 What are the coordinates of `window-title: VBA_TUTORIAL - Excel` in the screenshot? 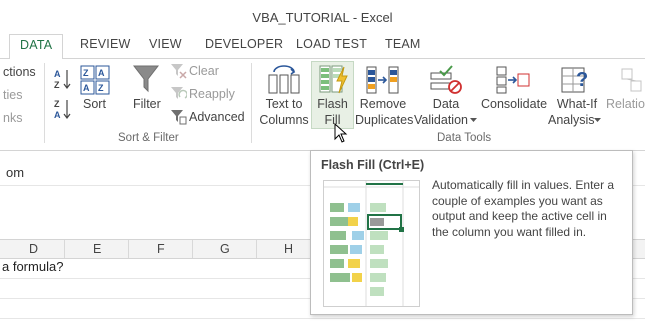 It's located at (322, 17).